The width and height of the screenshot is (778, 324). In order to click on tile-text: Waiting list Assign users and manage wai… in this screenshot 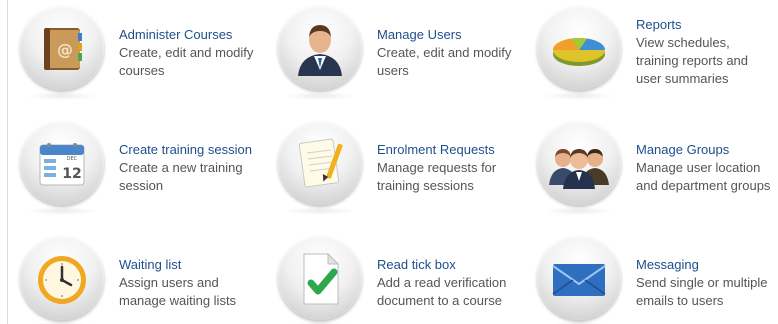, I will do `click(191, 283)`.